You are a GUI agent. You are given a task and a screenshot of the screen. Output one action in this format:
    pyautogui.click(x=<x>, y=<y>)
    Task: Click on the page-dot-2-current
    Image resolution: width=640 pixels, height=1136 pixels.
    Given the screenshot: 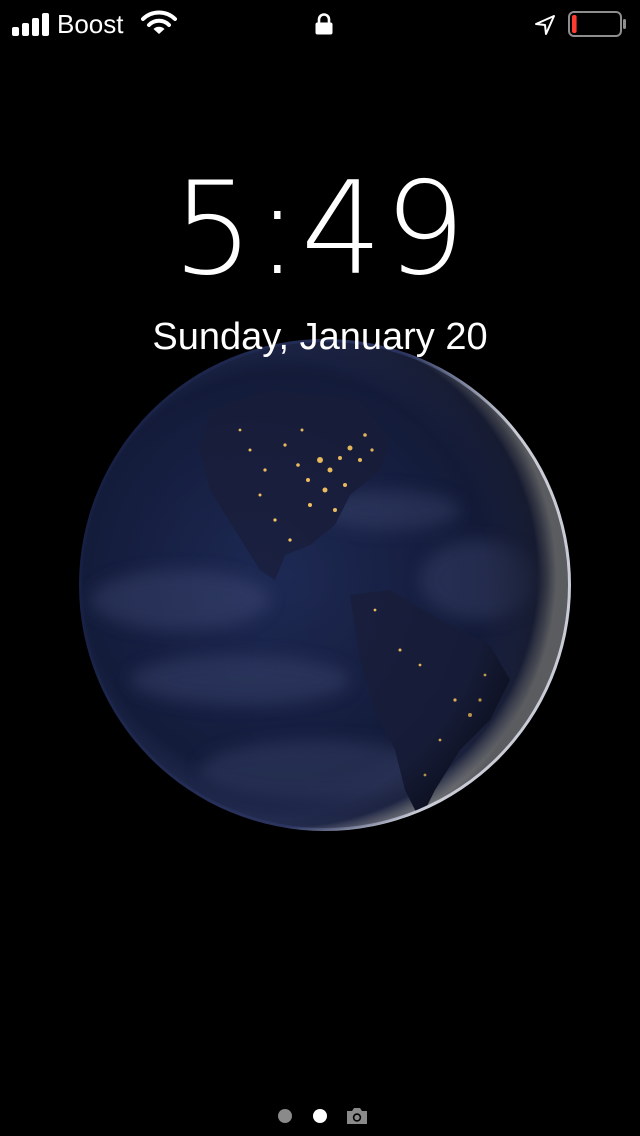 What is the action you would take?
    pyautogui.click(x=320, y=1116)
    